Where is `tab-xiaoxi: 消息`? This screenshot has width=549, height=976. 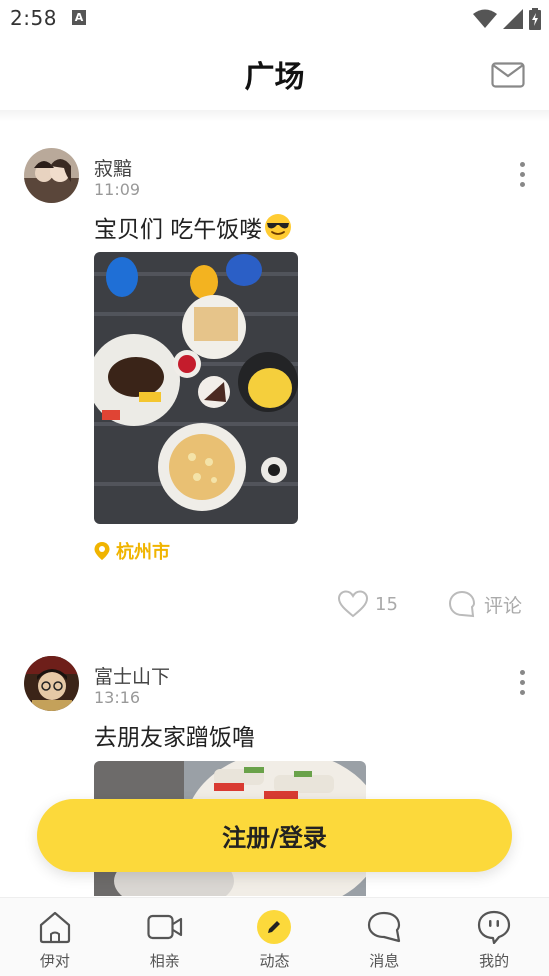
tab-xiaoxi: 消息 is located at coordinates (384, 937).